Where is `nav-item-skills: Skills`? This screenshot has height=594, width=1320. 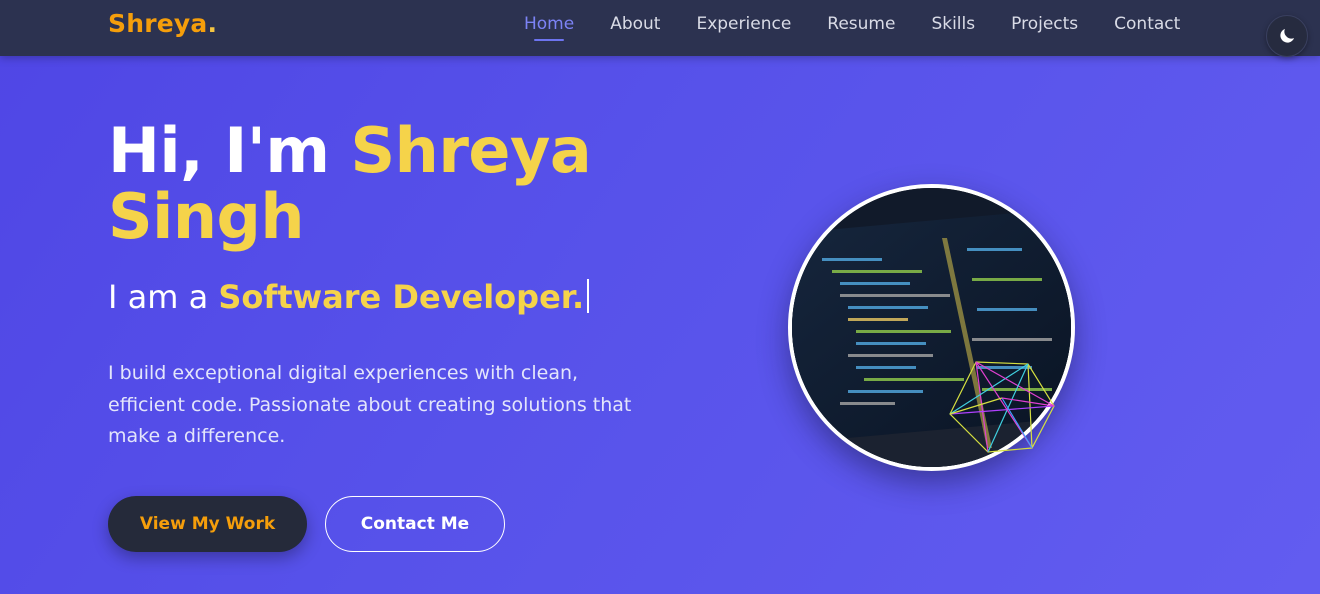 nav-item-skills: Skills is located at coordinates (953, 24).